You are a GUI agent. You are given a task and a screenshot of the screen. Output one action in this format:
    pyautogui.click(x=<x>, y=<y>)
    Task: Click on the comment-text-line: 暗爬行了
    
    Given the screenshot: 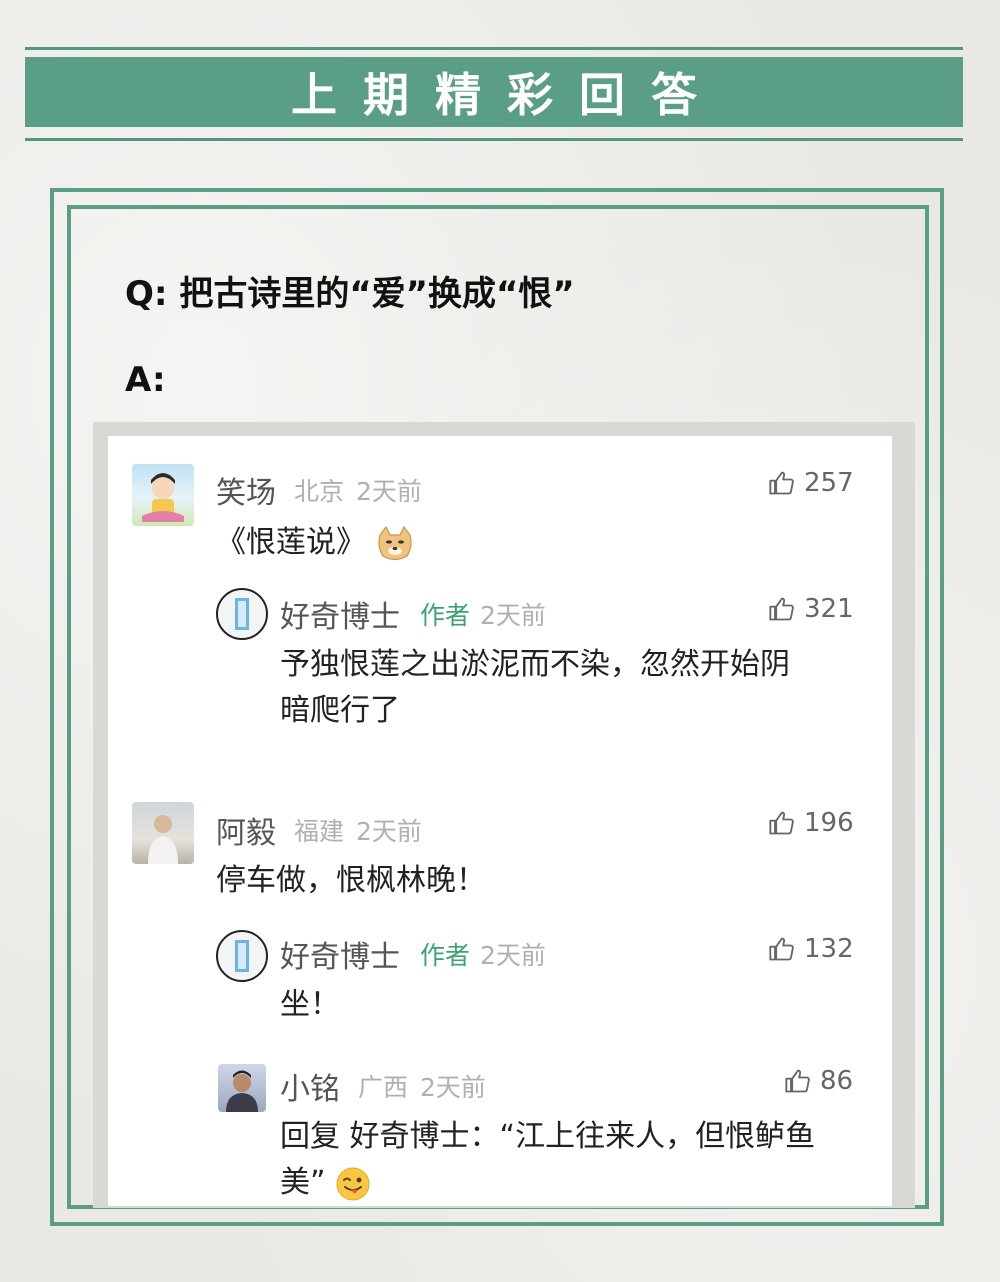 What is the action you would take?
    pyautogui.click(x=340, y=710)
    